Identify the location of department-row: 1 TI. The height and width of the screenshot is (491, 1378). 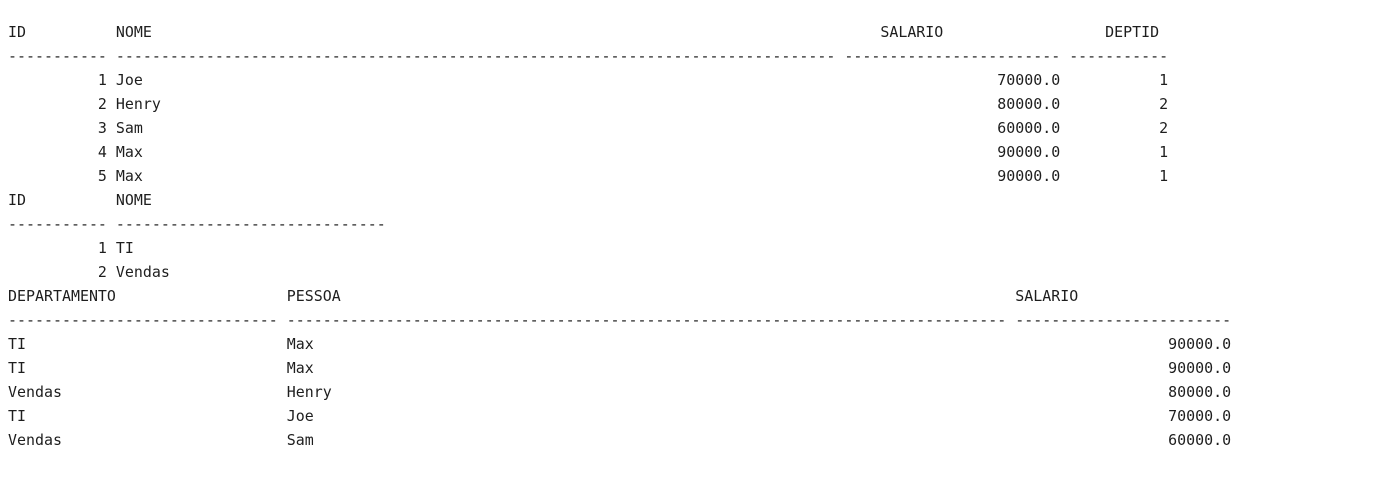
(71, 248).